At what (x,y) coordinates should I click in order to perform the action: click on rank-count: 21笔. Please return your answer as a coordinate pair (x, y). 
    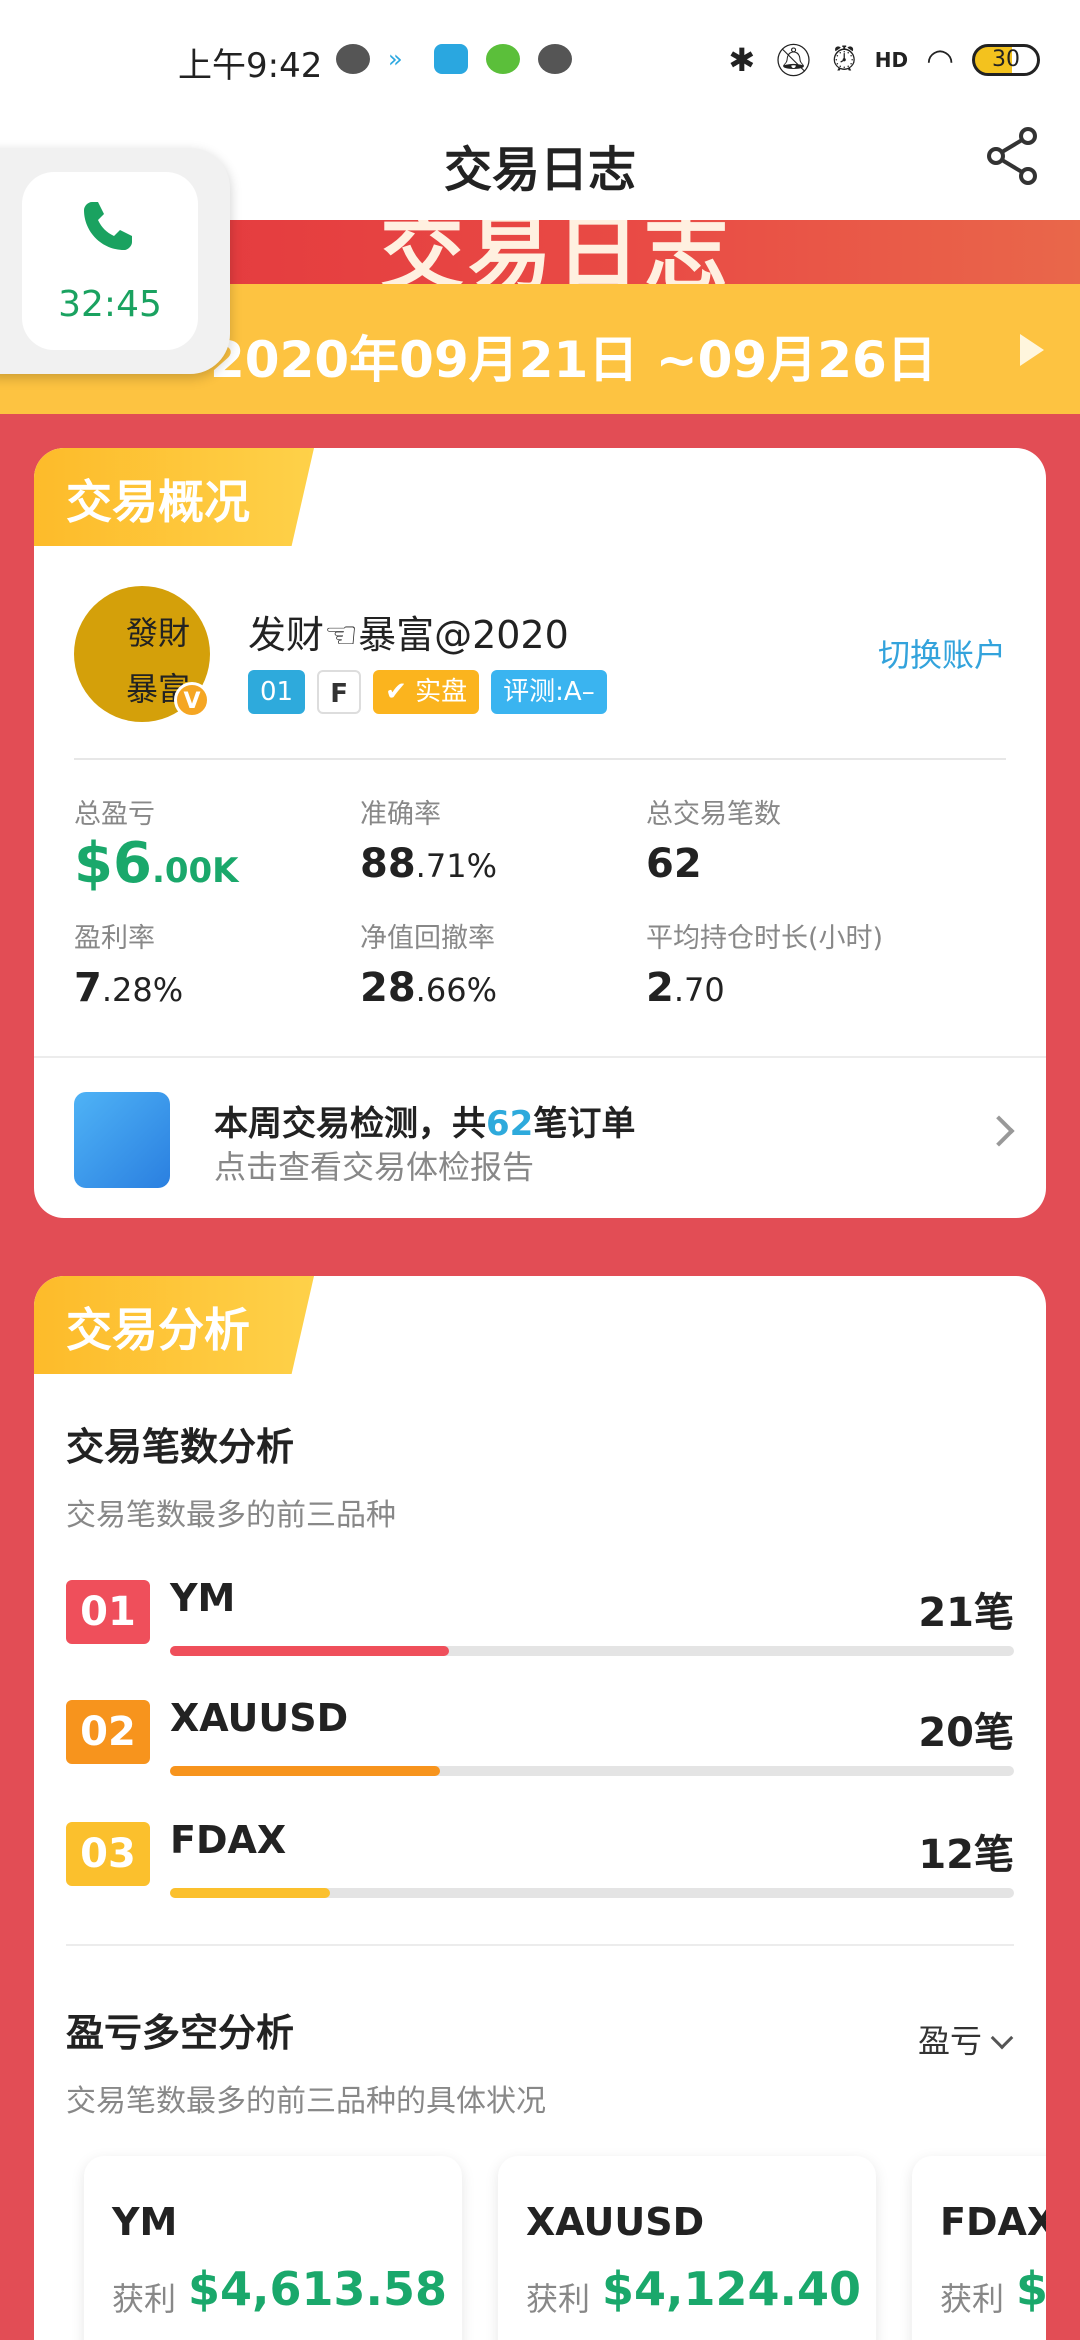
    Looking at the image, I should click on (966, 1613).